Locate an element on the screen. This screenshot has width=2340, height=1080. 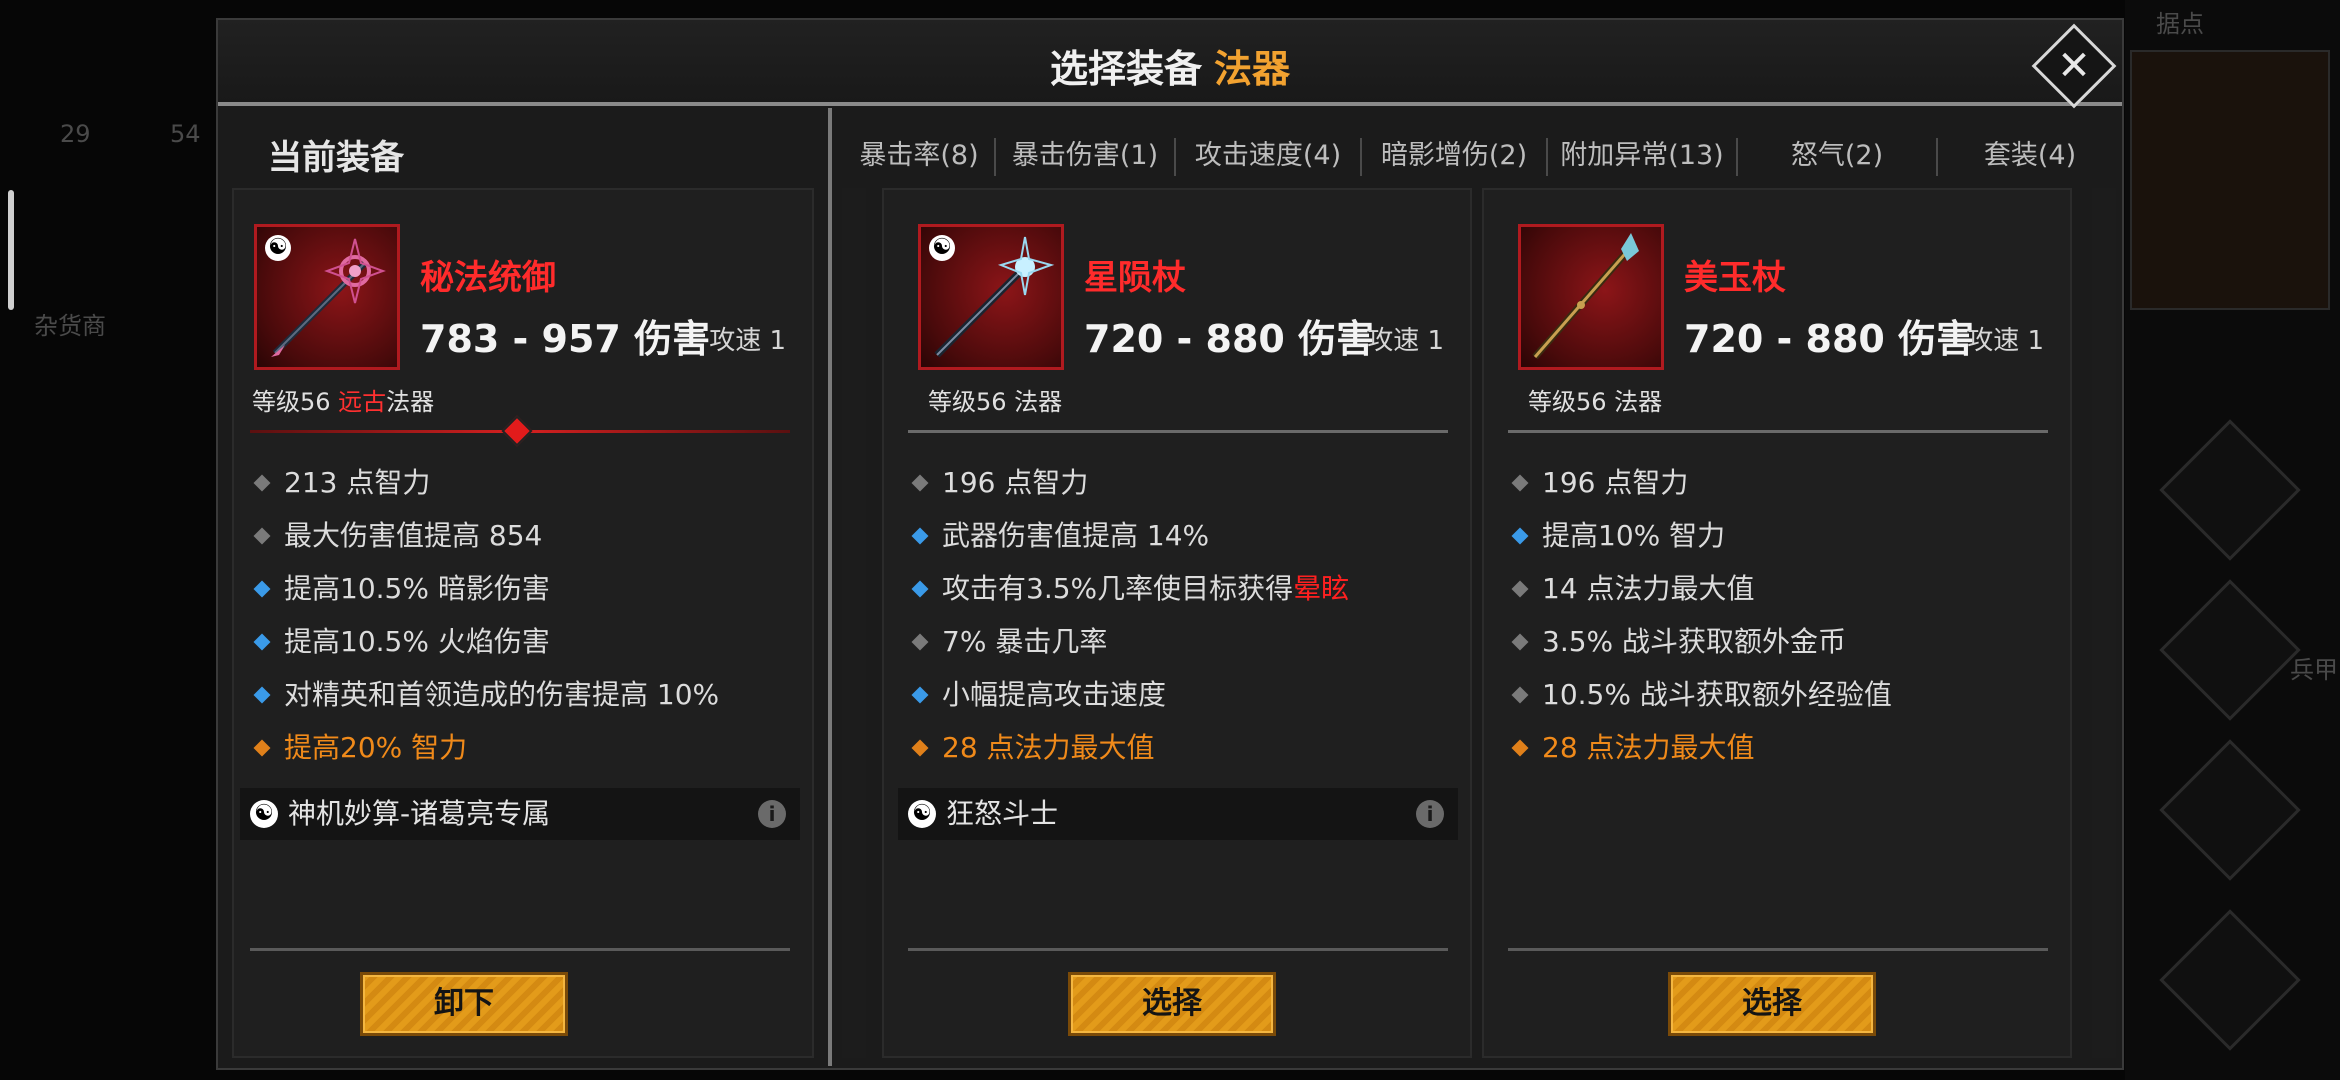
item-damage: 783 - 957 伤害 is located at coordinates (565, 339).